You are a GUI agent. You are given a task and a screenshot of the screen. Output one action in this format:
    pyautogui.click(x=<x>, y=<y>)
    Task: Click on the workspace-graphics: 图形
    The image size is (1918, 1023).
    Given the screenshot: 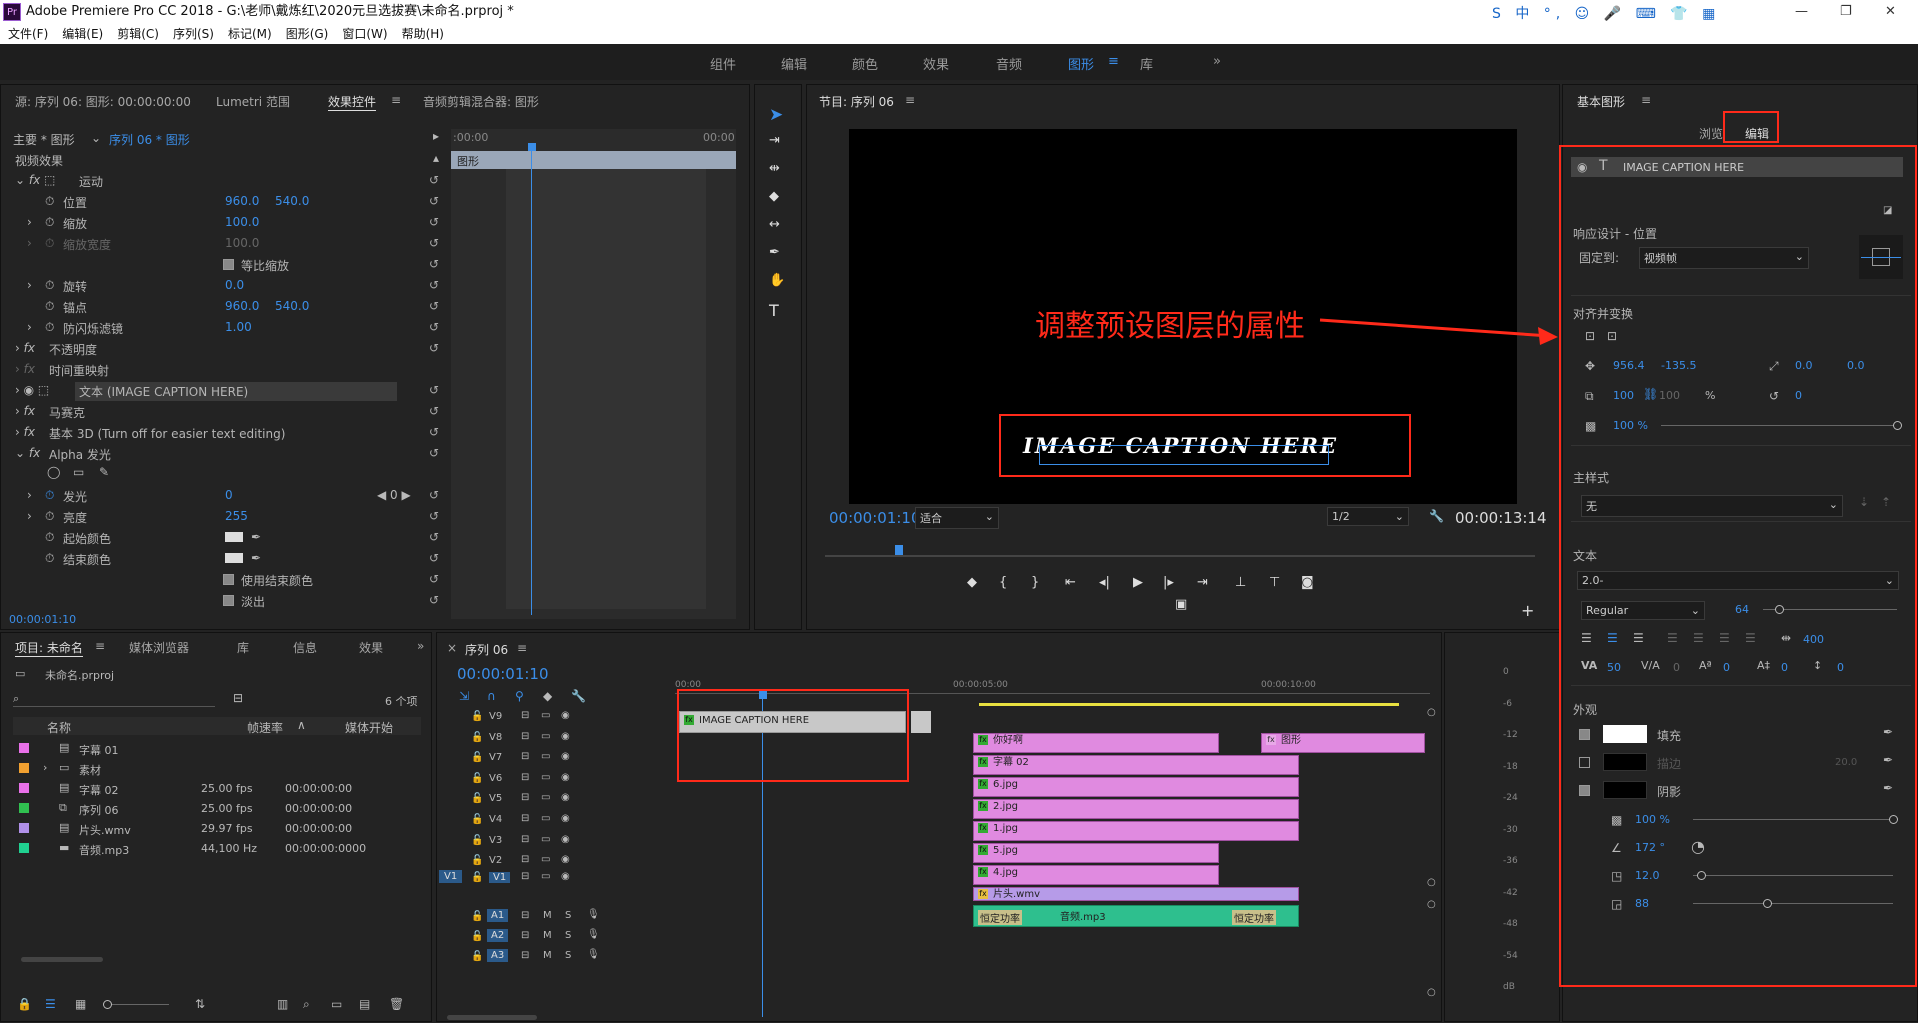 What is the action you would take?
    pyautogui.click(x=1081, y=63)
    